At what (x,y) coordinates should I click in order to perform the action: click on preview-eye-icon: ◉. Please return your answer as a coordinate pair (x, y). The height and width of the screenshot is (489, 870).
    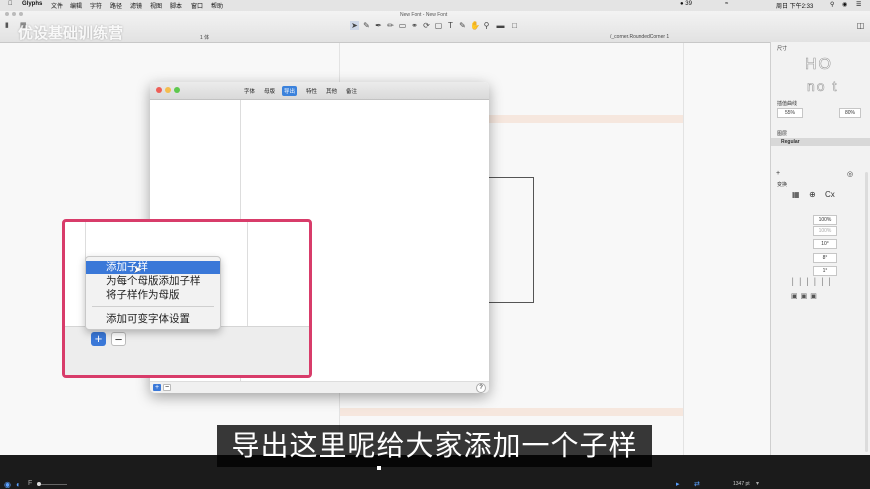
    Looking at the image, I should click on (7, 484).